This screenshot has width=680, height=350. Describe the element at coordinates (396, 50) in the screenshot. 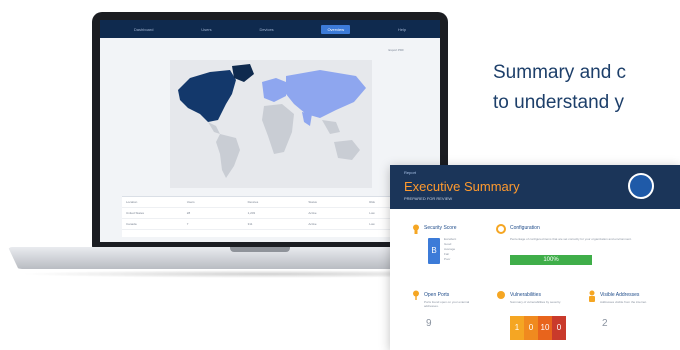

I see `export-link: Export PDF` at that location.